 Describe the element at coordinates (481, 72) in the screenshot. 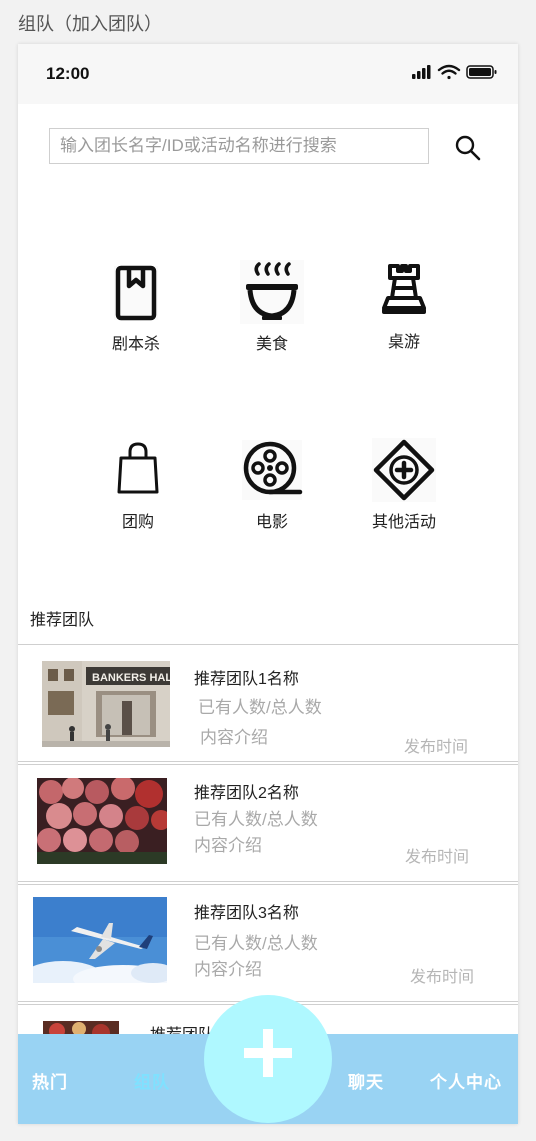

I see `battery-icon` at that location.